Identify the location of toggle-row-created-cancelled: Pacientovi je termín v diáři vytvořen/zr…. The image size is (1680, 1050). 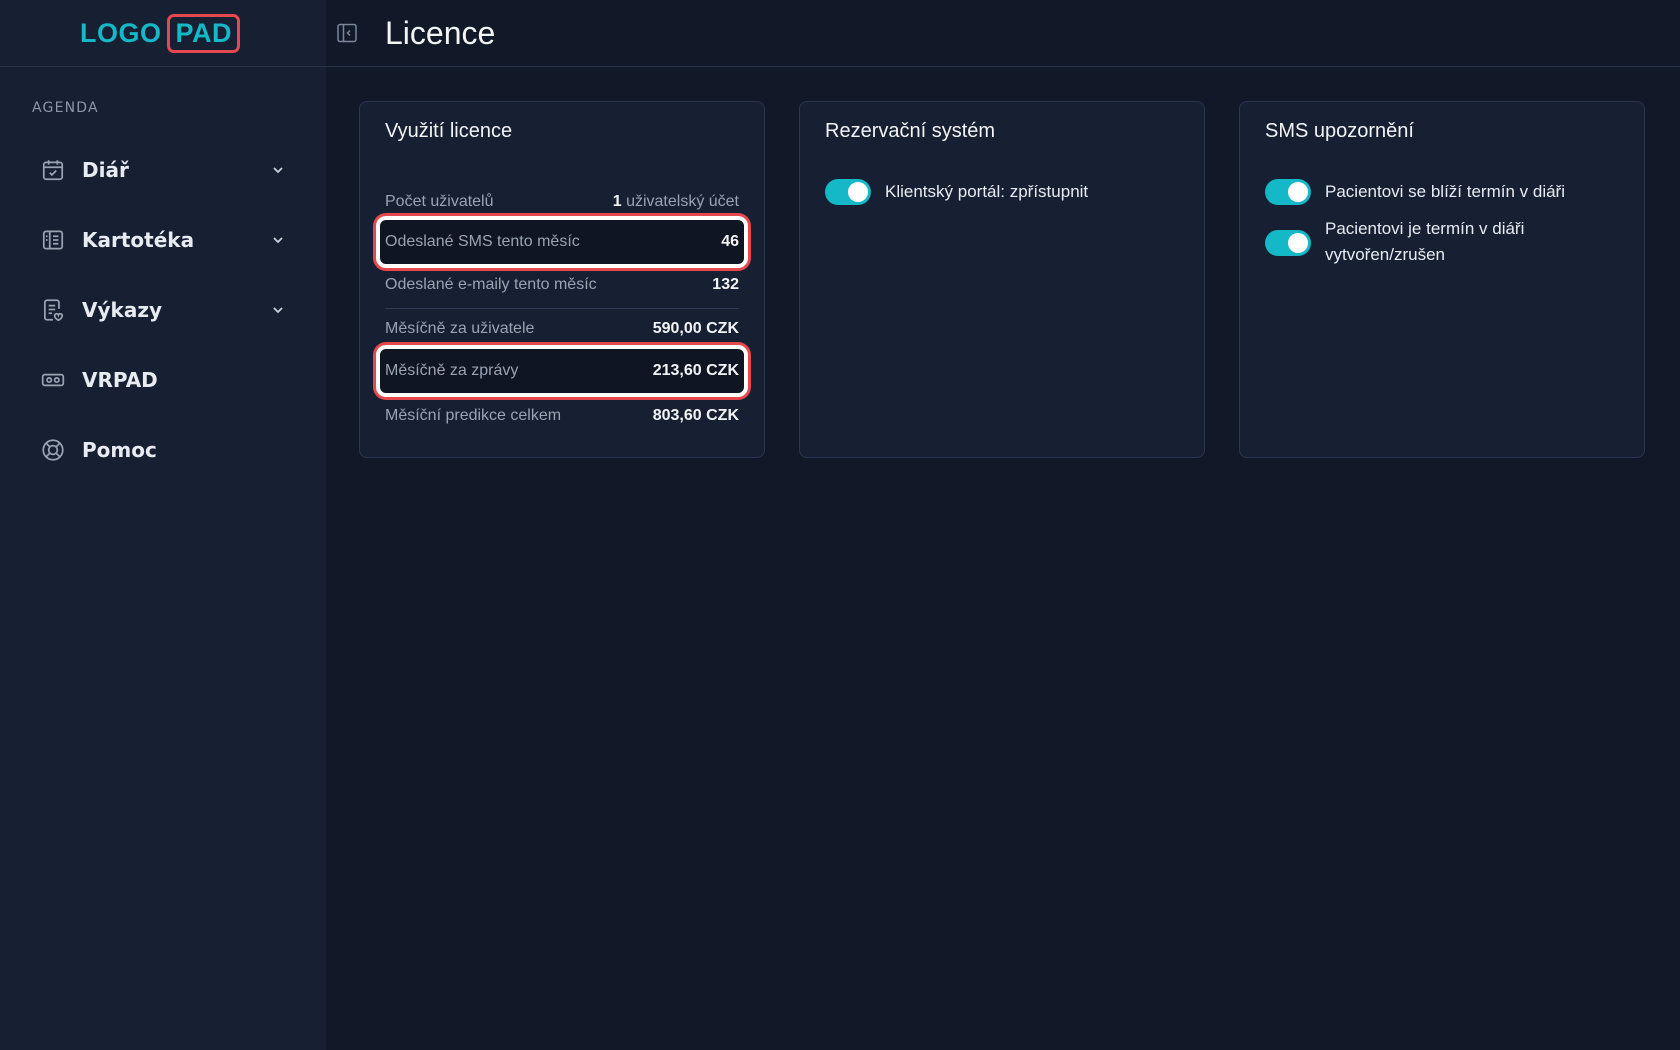
(1444, 242).